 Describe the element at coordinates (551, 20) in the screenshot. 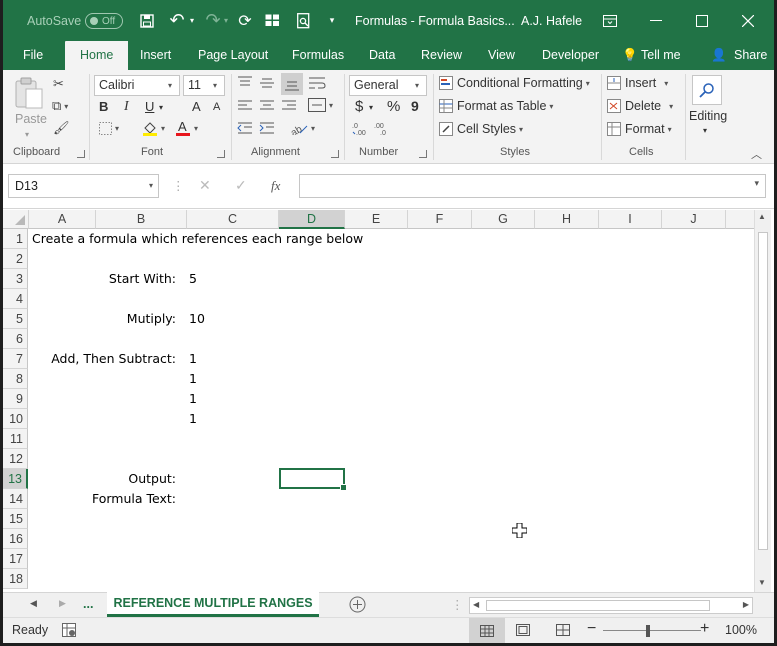

I see `user-name: A.J. Hafele` at that location.